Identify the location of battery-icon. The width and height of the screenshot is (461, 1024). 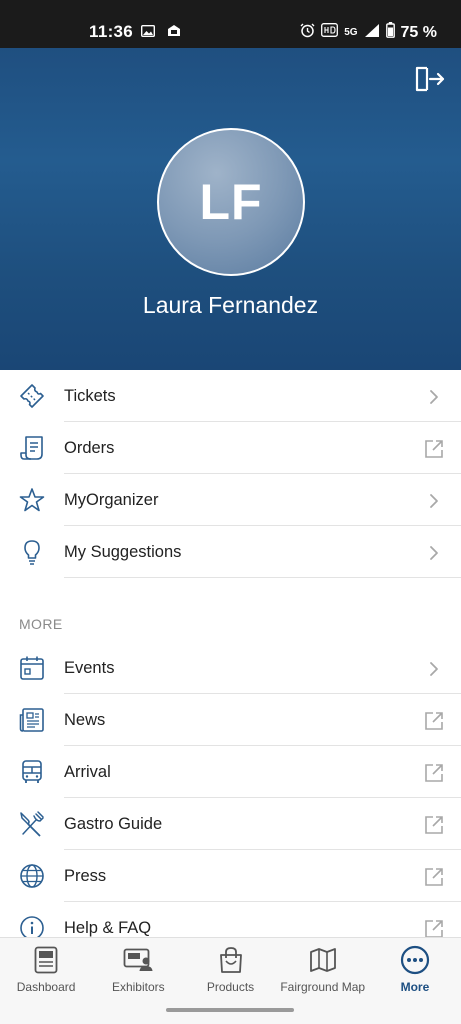
(390, 32).